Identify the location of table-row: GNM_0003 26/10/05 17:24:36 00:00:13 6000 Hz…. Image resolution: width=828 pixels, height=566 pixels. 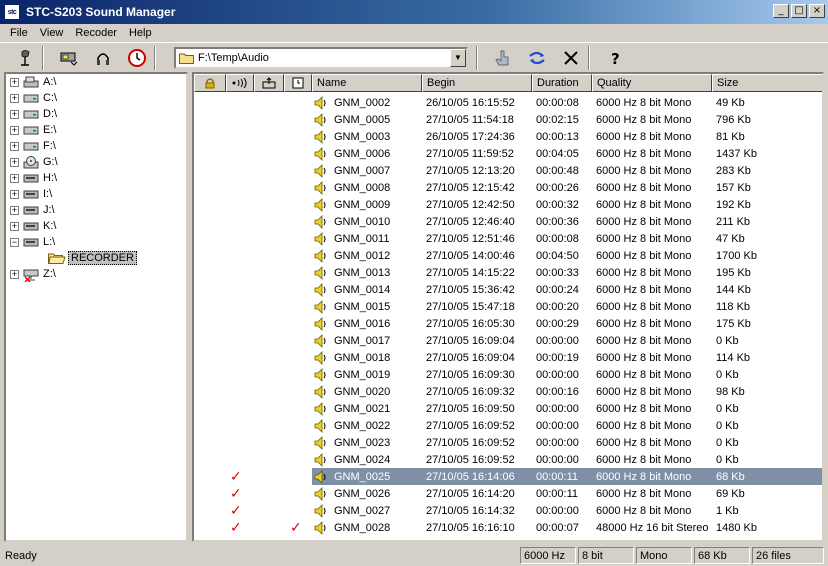
(508, 136).